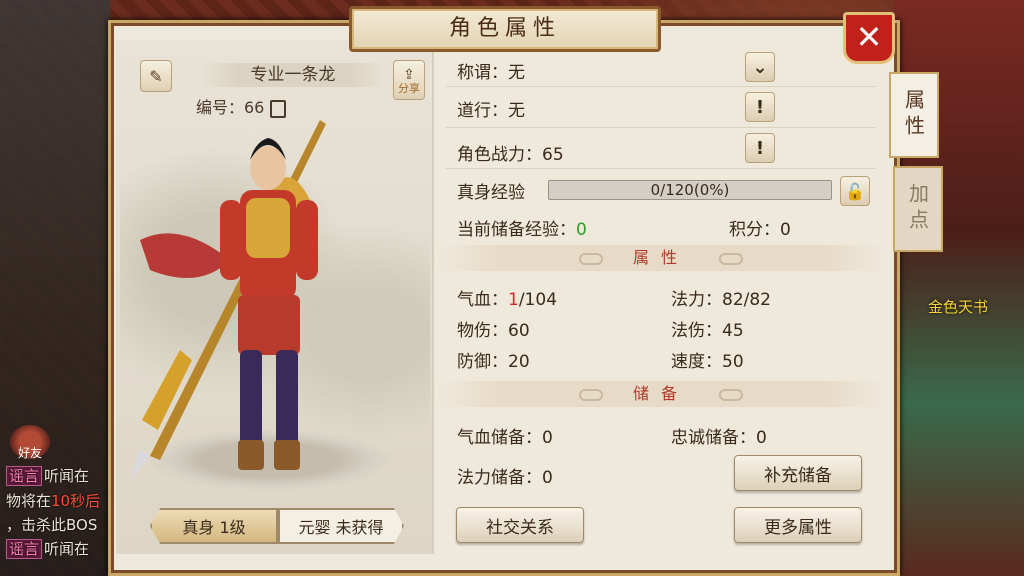 The image size is (1024, 576). I want to click on character-figure, so click(228, 300).